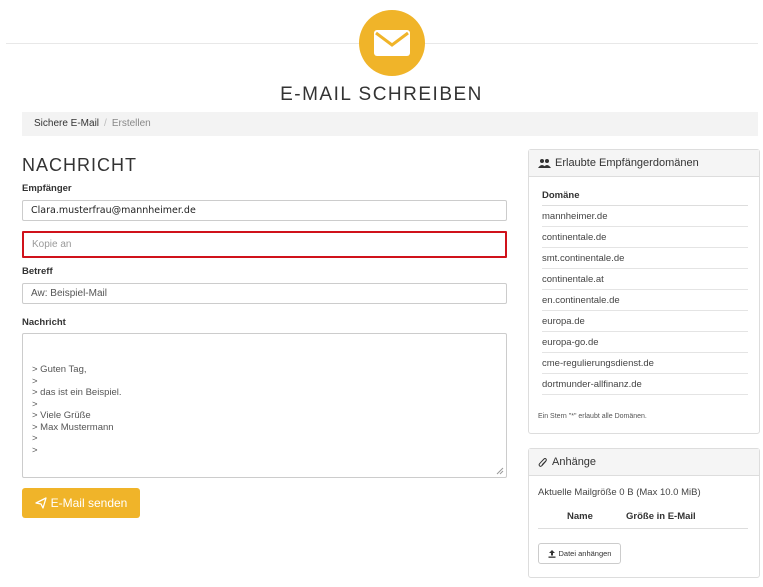 The height and width of the screenshot is (587, 763). I want to click on users-icon, so click(544, 163).